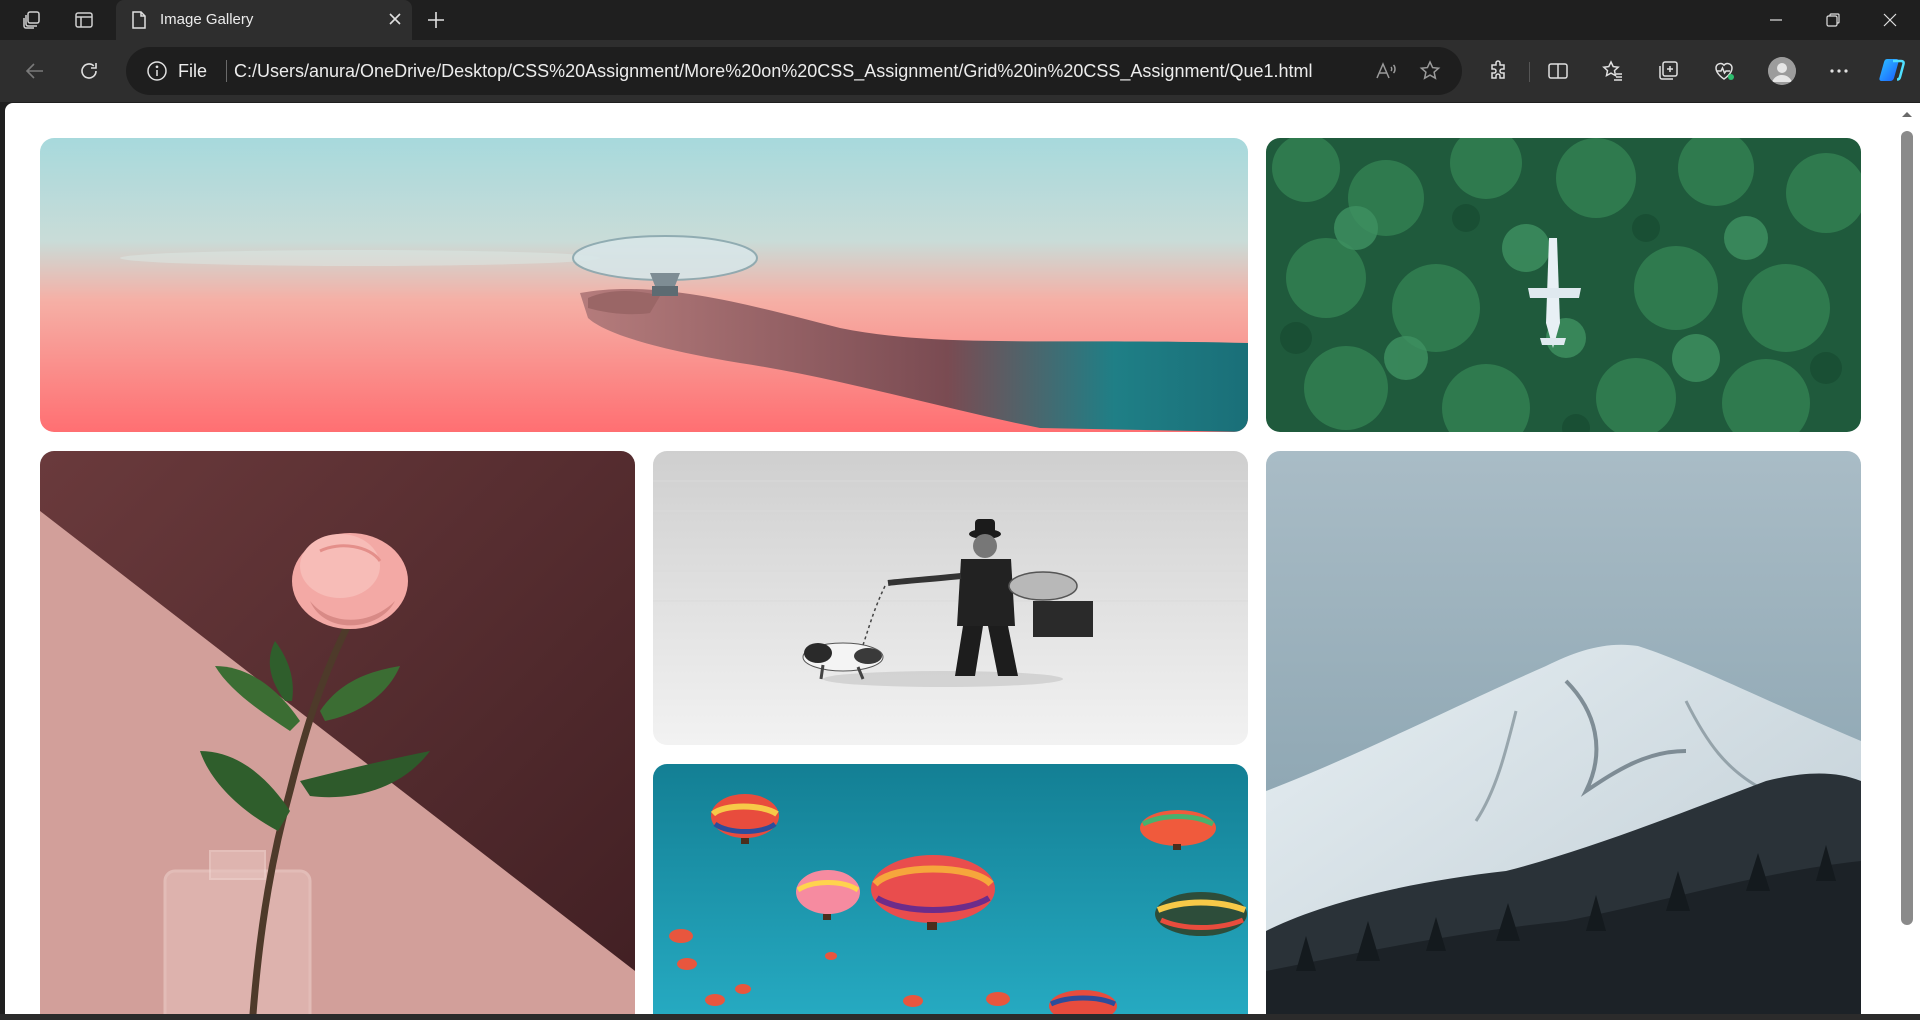  Describe the element at coordinates (1890, 20) in the screenshot. I see `close-window-icon` at that location.